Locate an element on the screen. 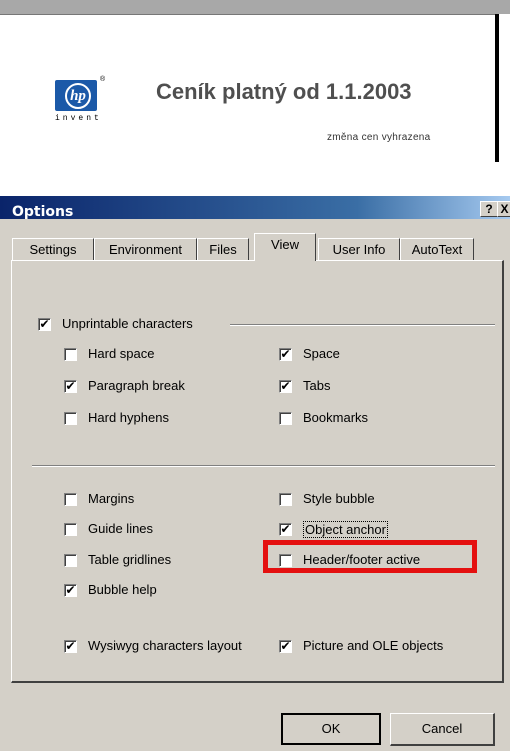 The height and width of the screenshot is (751, 510). cancel-button: Cancel is located at coordinates (442, 729).